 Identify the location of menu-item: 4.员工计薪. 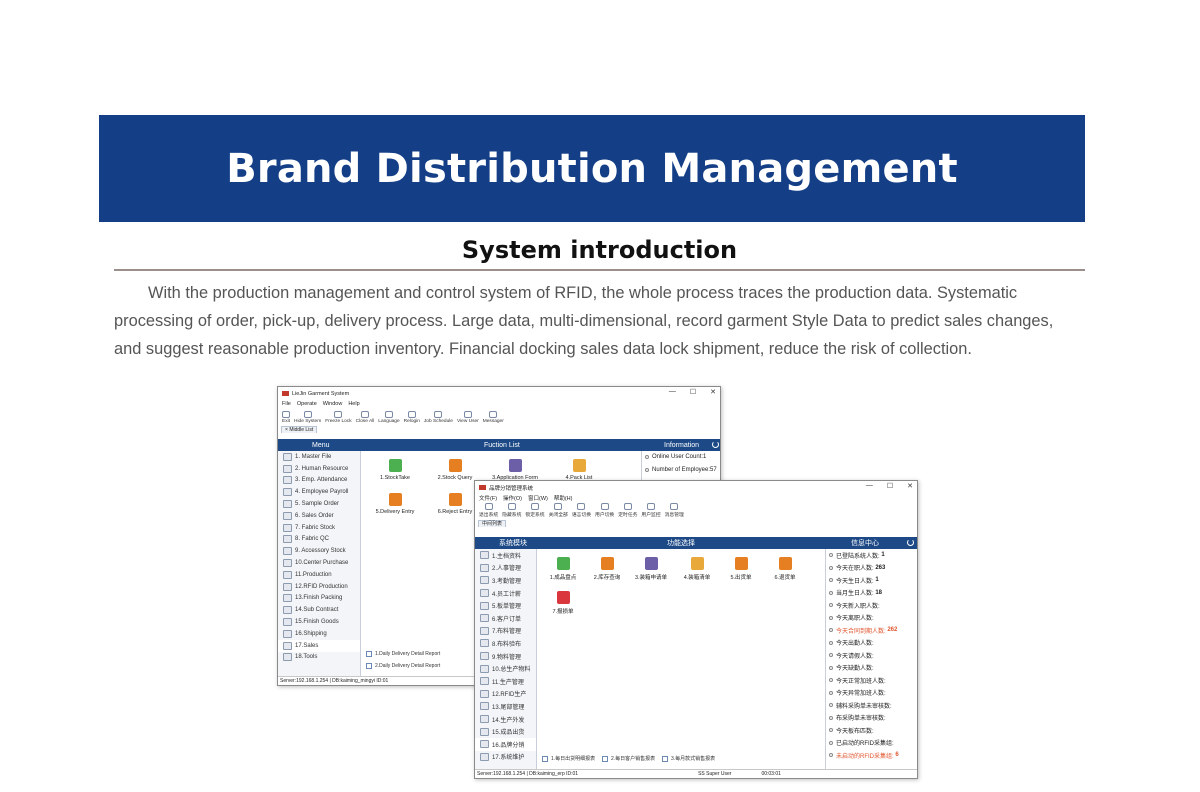
(505, 593).